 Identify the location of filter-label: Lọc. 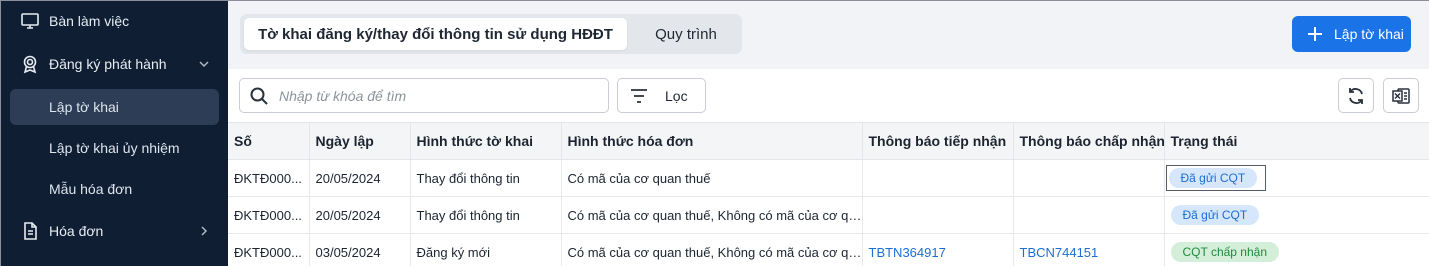
(676, 96).